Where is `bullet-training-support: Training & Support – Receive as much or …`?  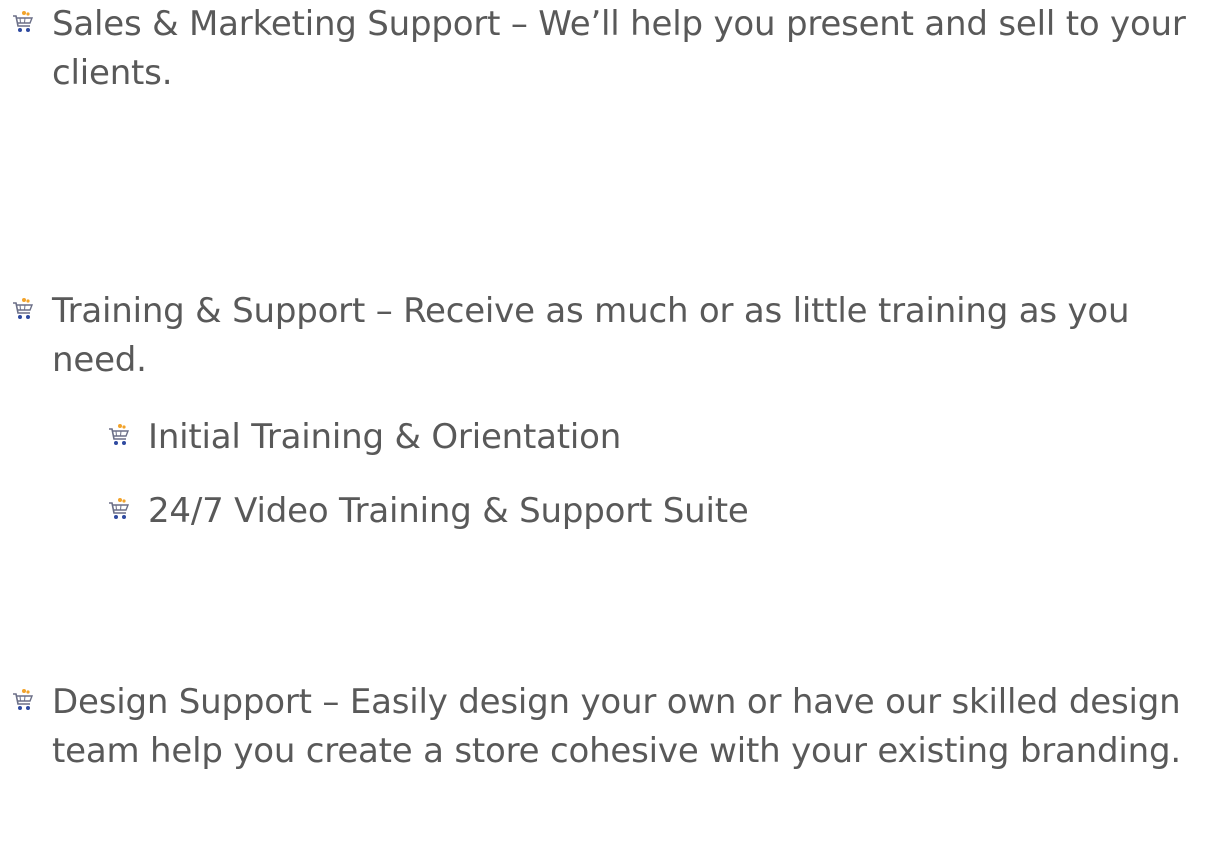
bullet-training-support: Training & Support – Receive as much or … is located at coordinates (612, 336).